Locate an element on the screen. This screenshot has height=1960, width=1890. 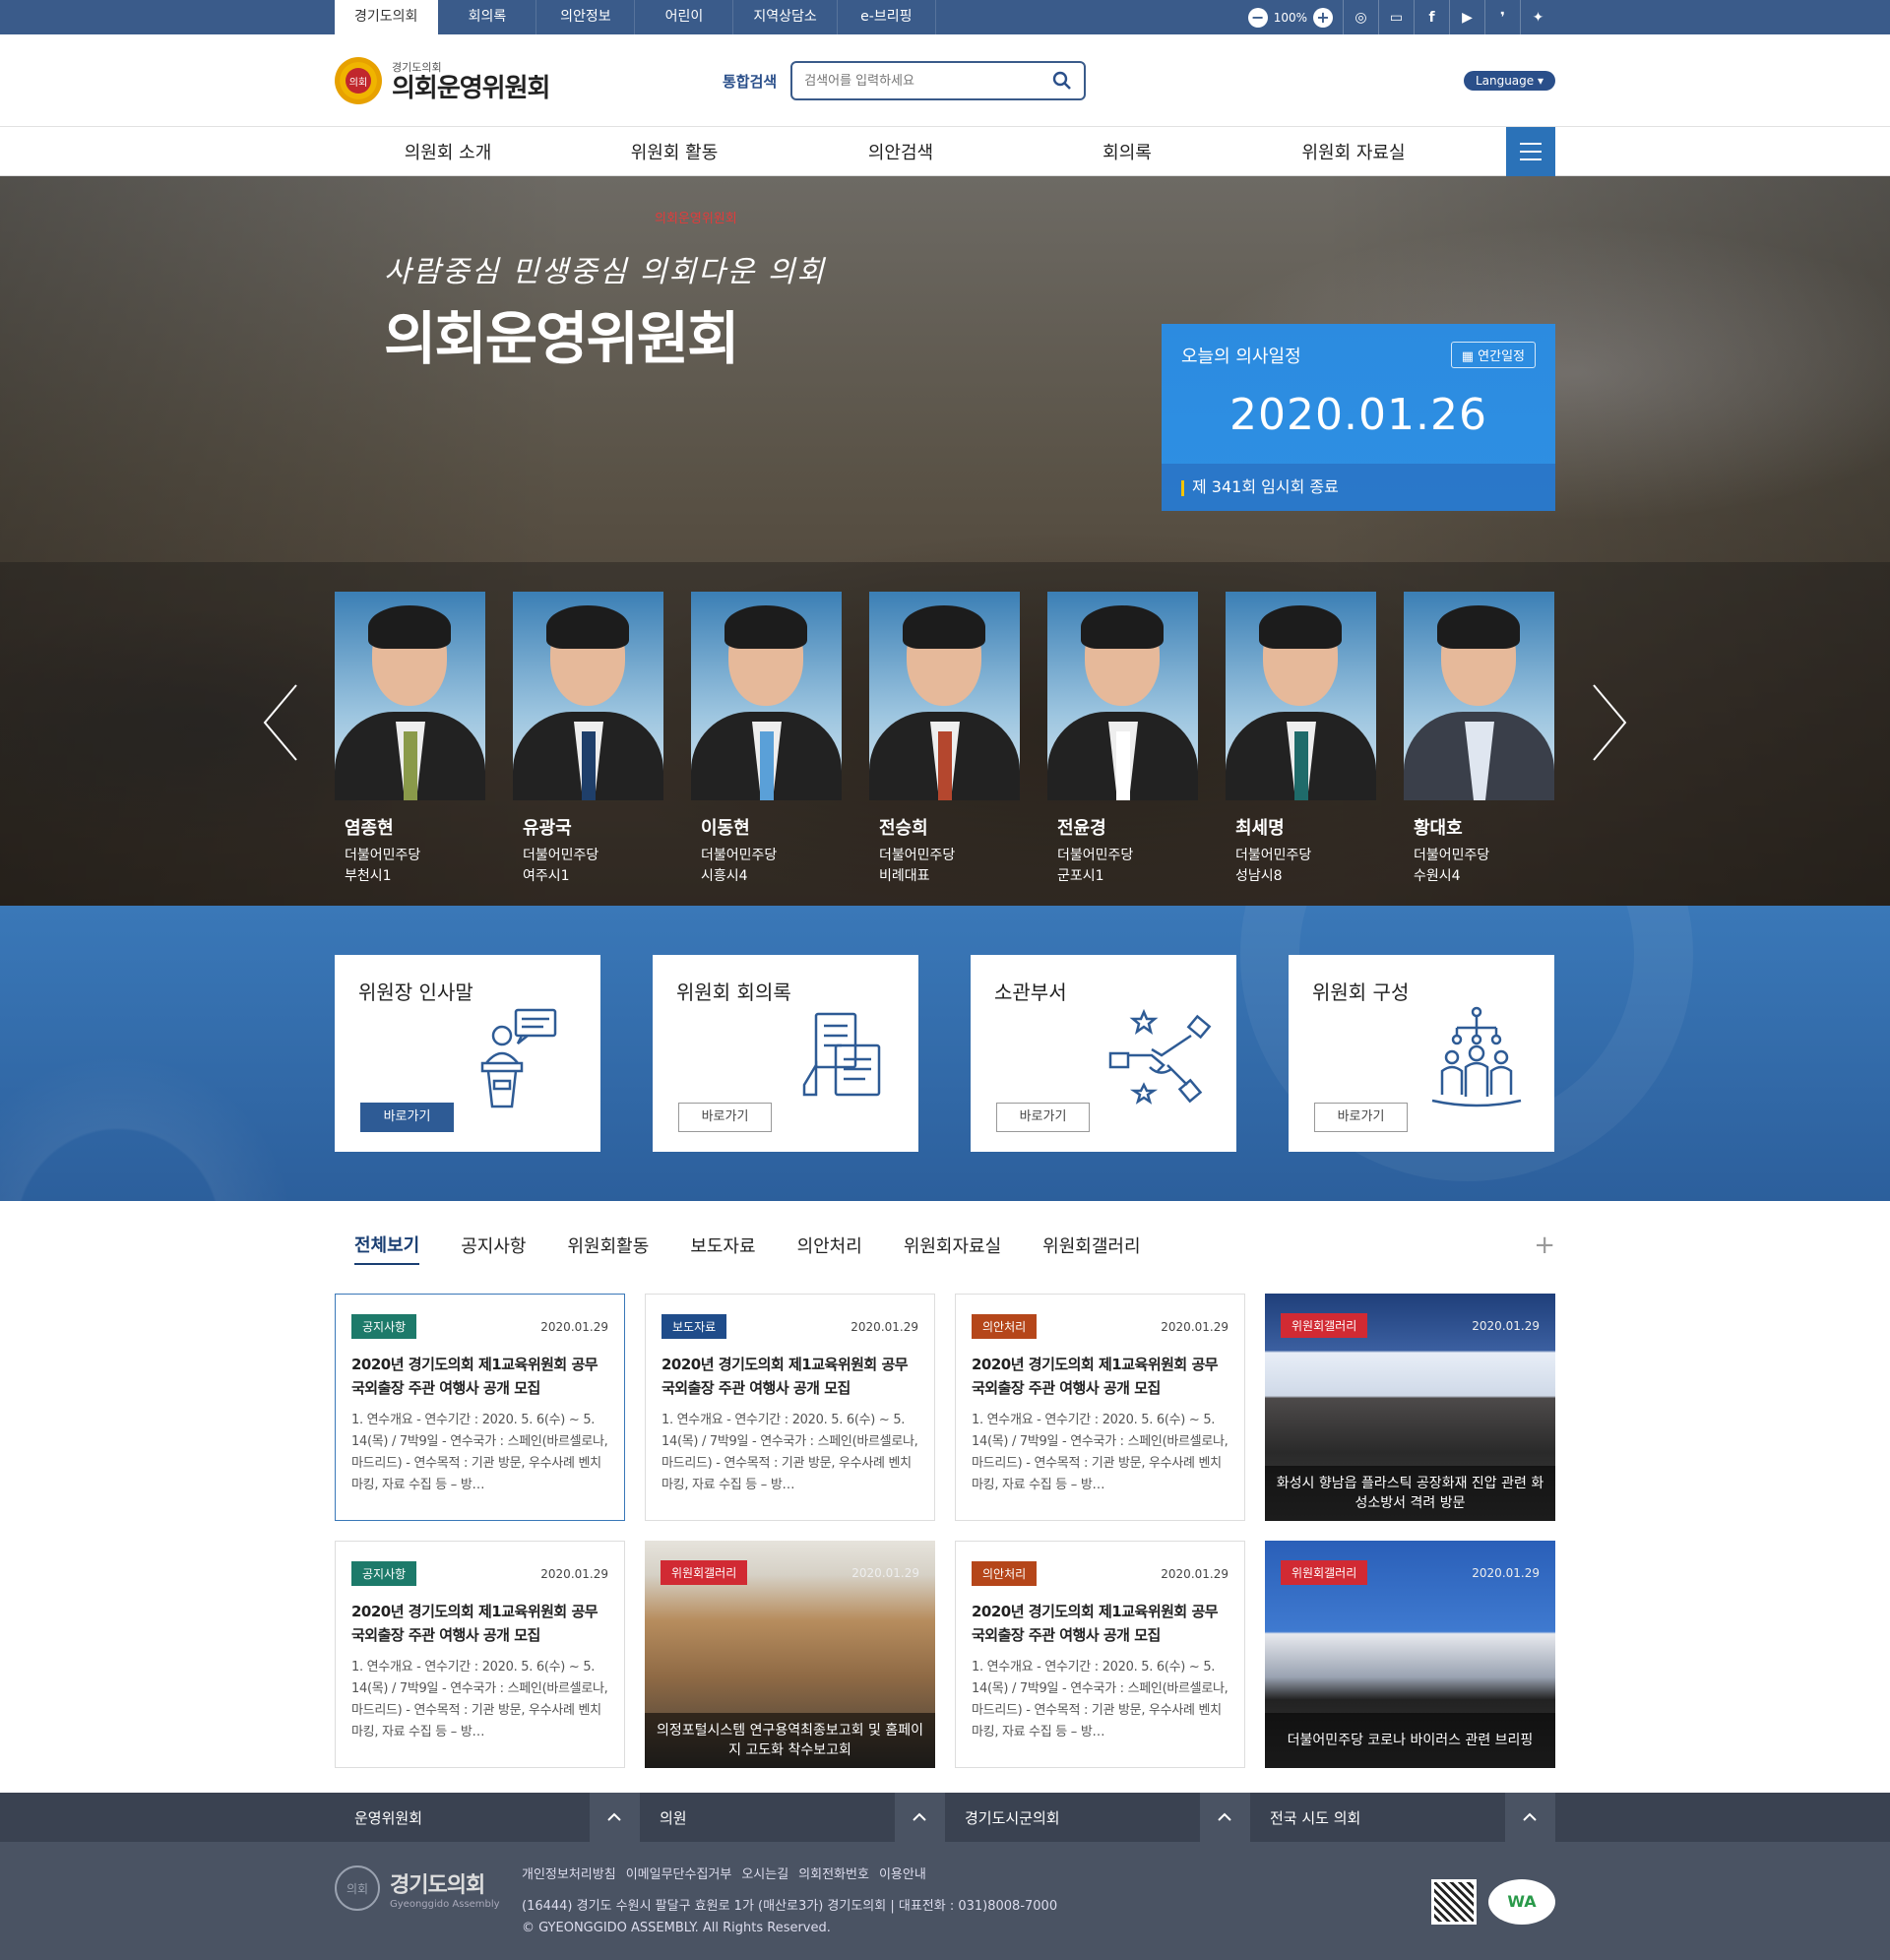
footer-link-guide: 이용안내 is located at coordinates (907, 1873).